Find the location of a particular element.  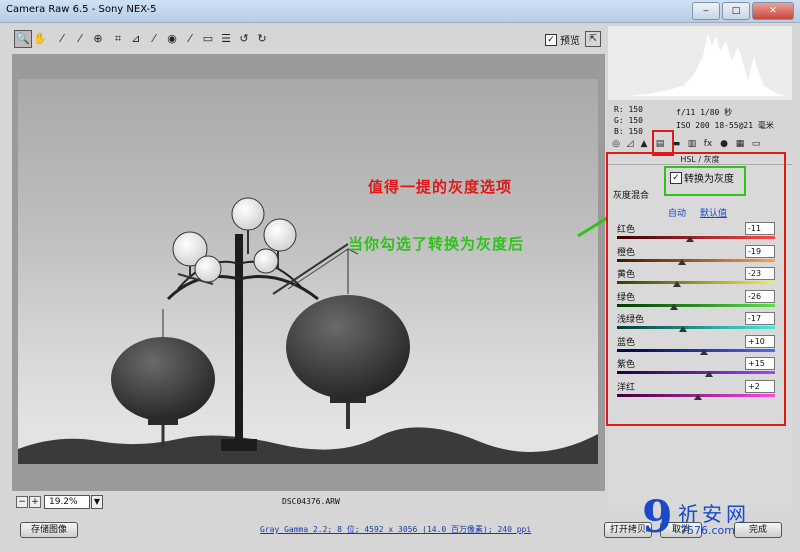

window-controls: ‒ □ ✕ is located at coordinates (743, 11).